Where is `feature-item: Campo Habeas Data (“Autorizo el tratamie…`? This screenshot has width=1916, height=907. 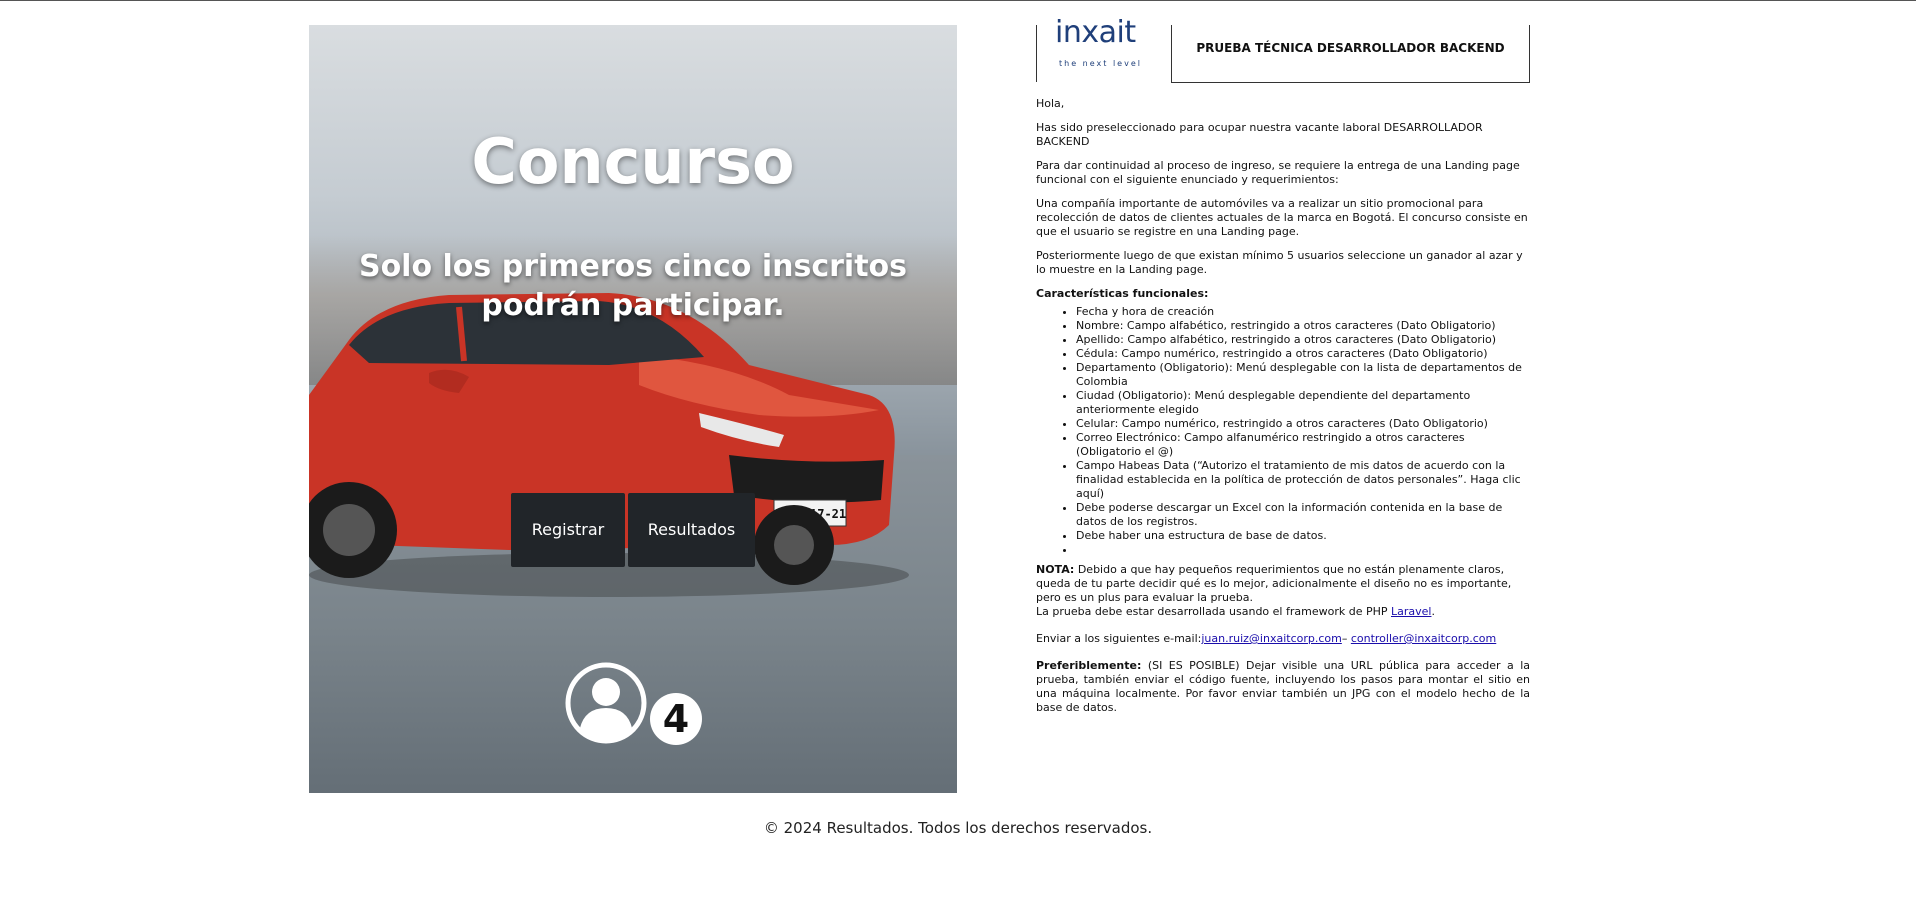 feature-item: Campo Habeas Data (“Autorizo el tratamie… is located at coordinates (1303, 480).